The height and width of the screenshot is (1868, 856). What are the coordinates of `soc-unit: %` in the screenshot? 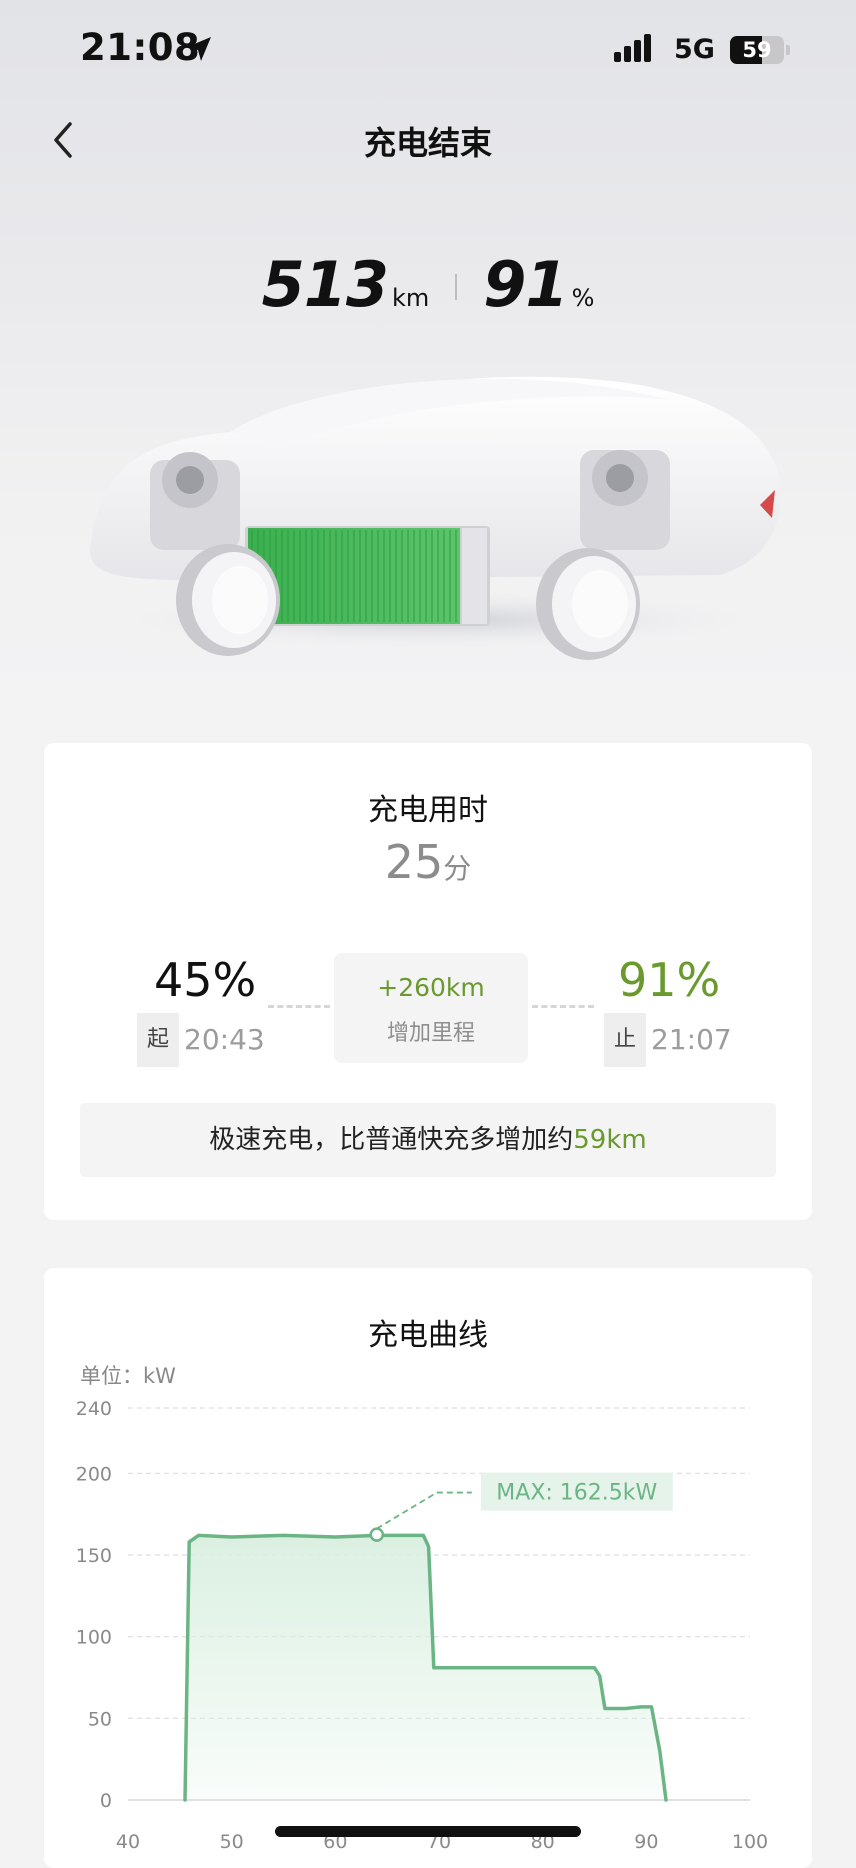 It's located at (583, 298).